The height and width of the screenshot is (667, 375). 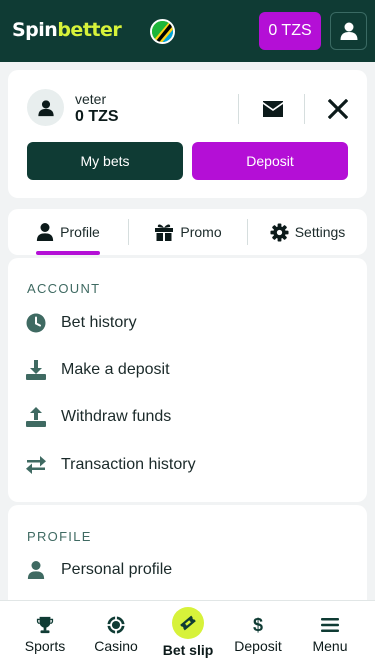 I want to click on nav-deposit: $ Deposit, so click(x=258, y=634).